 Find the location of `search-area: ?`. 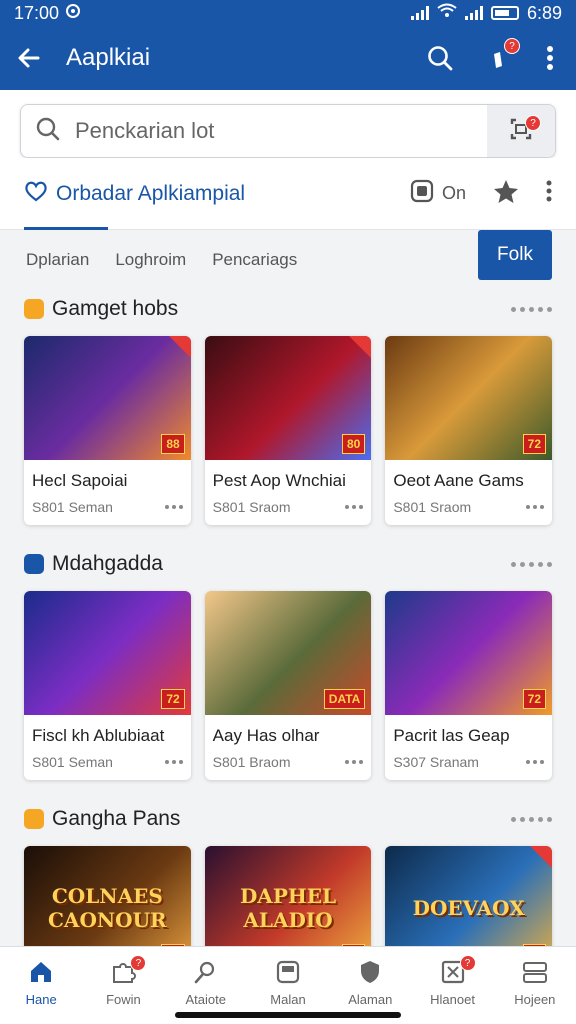

search-area: ? is located at coordinates (288, 124).